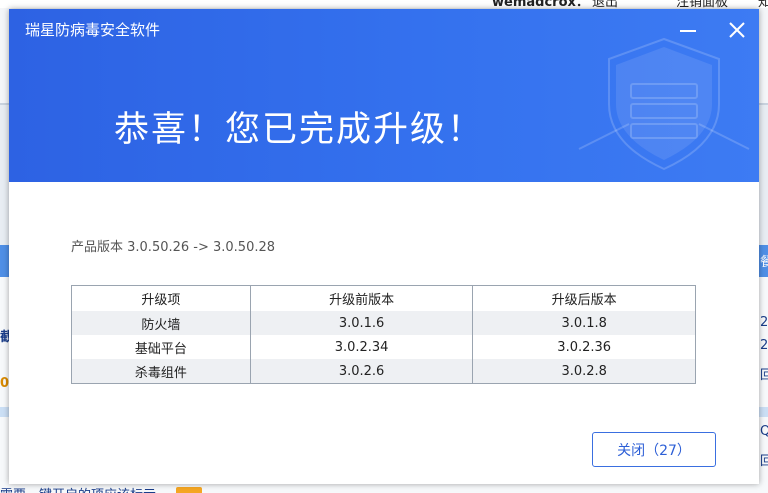  I want to click on background-left-text: 0, so click(5, 383).